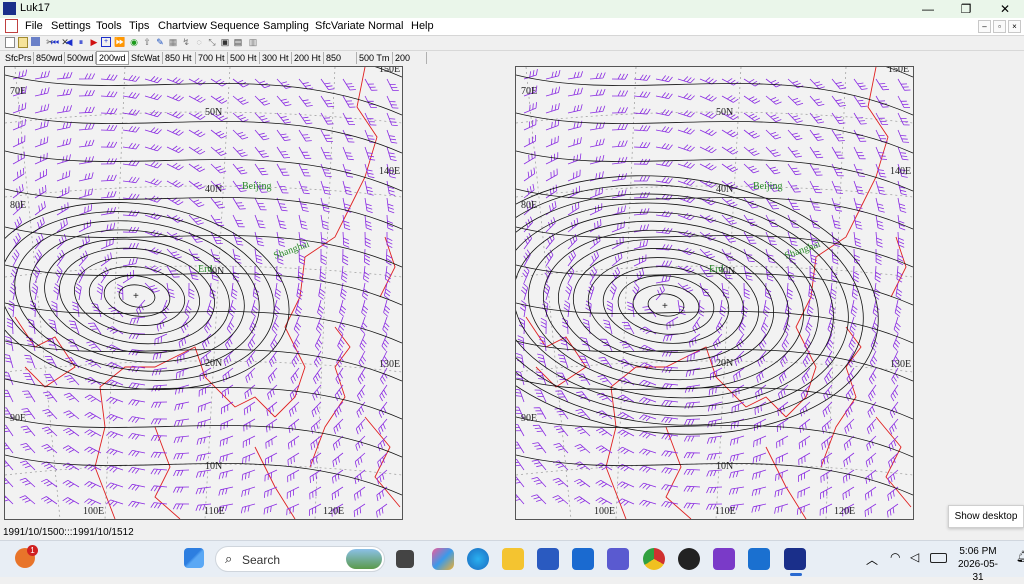 The width and height of the screenshot is (1024, 584). What do you see at coordinates (405, 559) in the screenshot?
I see `task-view-icon` at bounding box center [405, 559].